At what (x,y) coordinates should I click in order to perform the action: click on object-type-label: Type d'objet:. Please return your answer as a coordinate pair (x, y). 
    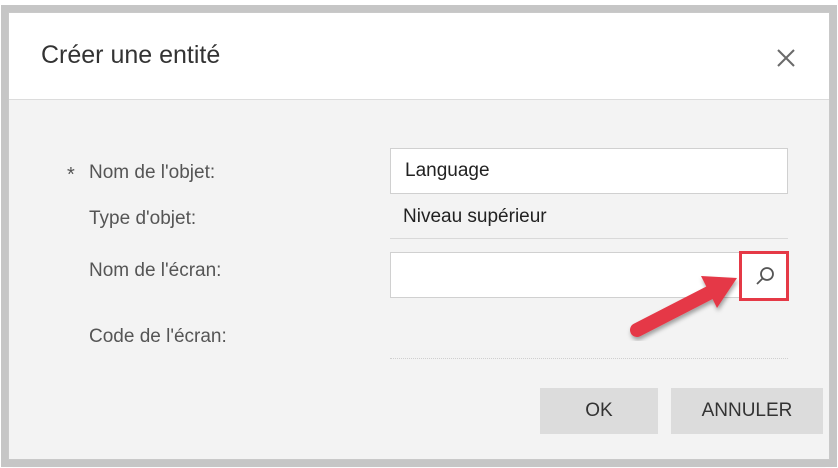
    Looking at the image, I should click on (143, 218).